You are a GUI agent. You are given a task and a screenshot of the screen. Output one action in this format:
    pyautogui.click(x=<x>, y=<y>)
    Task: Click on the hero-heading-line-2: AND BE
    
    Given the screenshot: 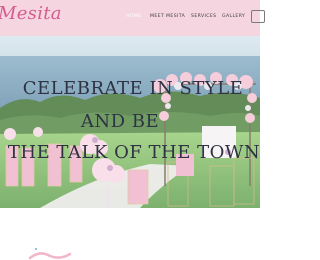 What is the action you would take?
    pyautogui.click(x=120, y=121)
    